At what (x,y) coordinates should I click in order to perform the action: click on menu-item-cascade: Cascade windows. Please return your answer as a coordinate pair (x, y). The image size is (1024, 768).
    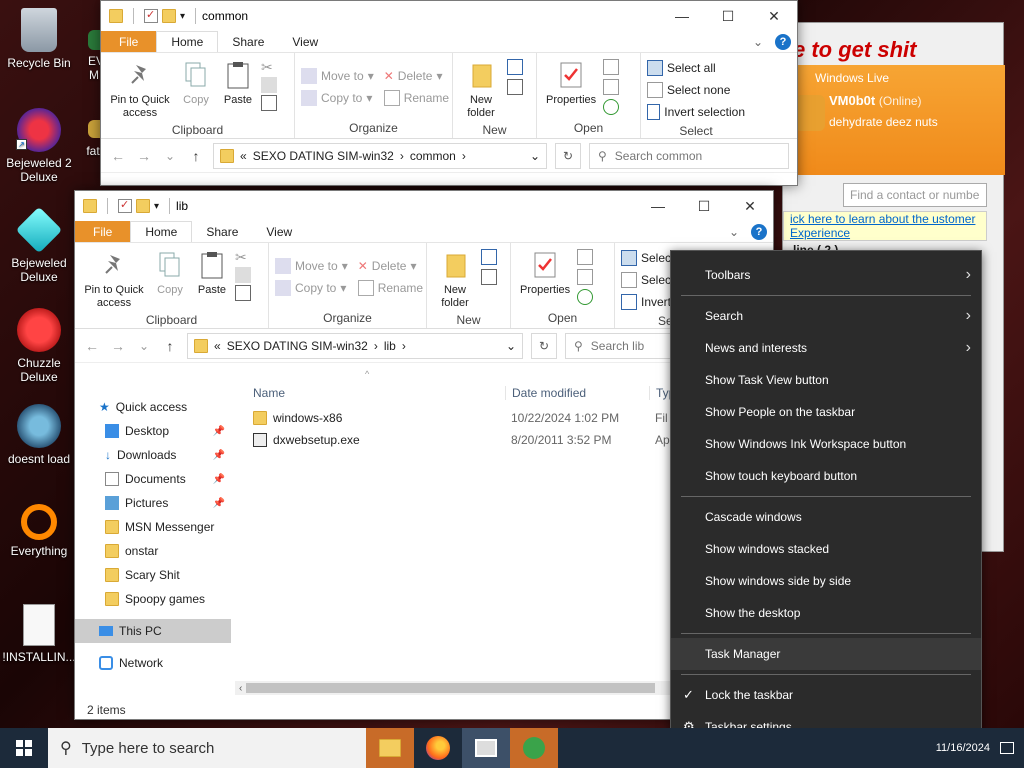
    Looking at the image, I should click on (826, 517).